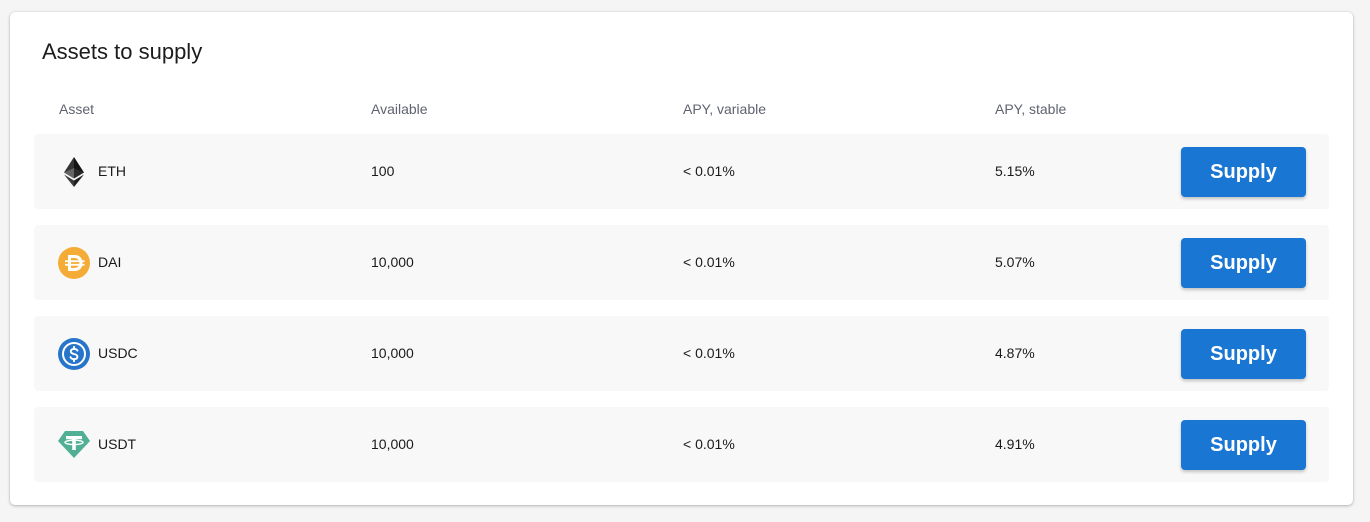 This screenshot has width=1370, height=522. I want to click on table-row: ETH 100 < 0.01% 5.15% Supply, so click(681, 171).